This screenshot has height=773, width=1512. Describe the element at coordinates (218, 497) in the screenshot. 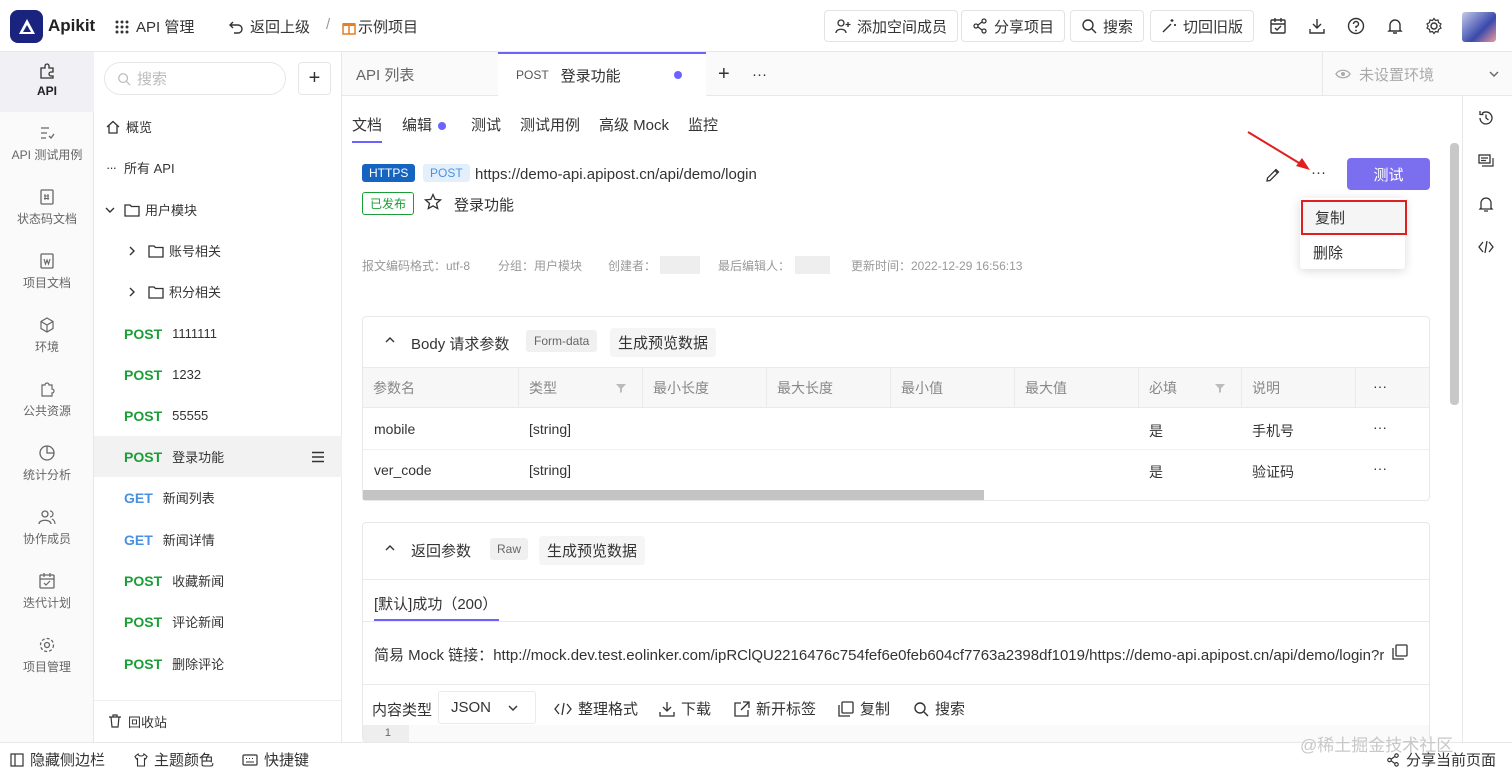

I see `tree-api-item: GET 新闻列表` at that location.